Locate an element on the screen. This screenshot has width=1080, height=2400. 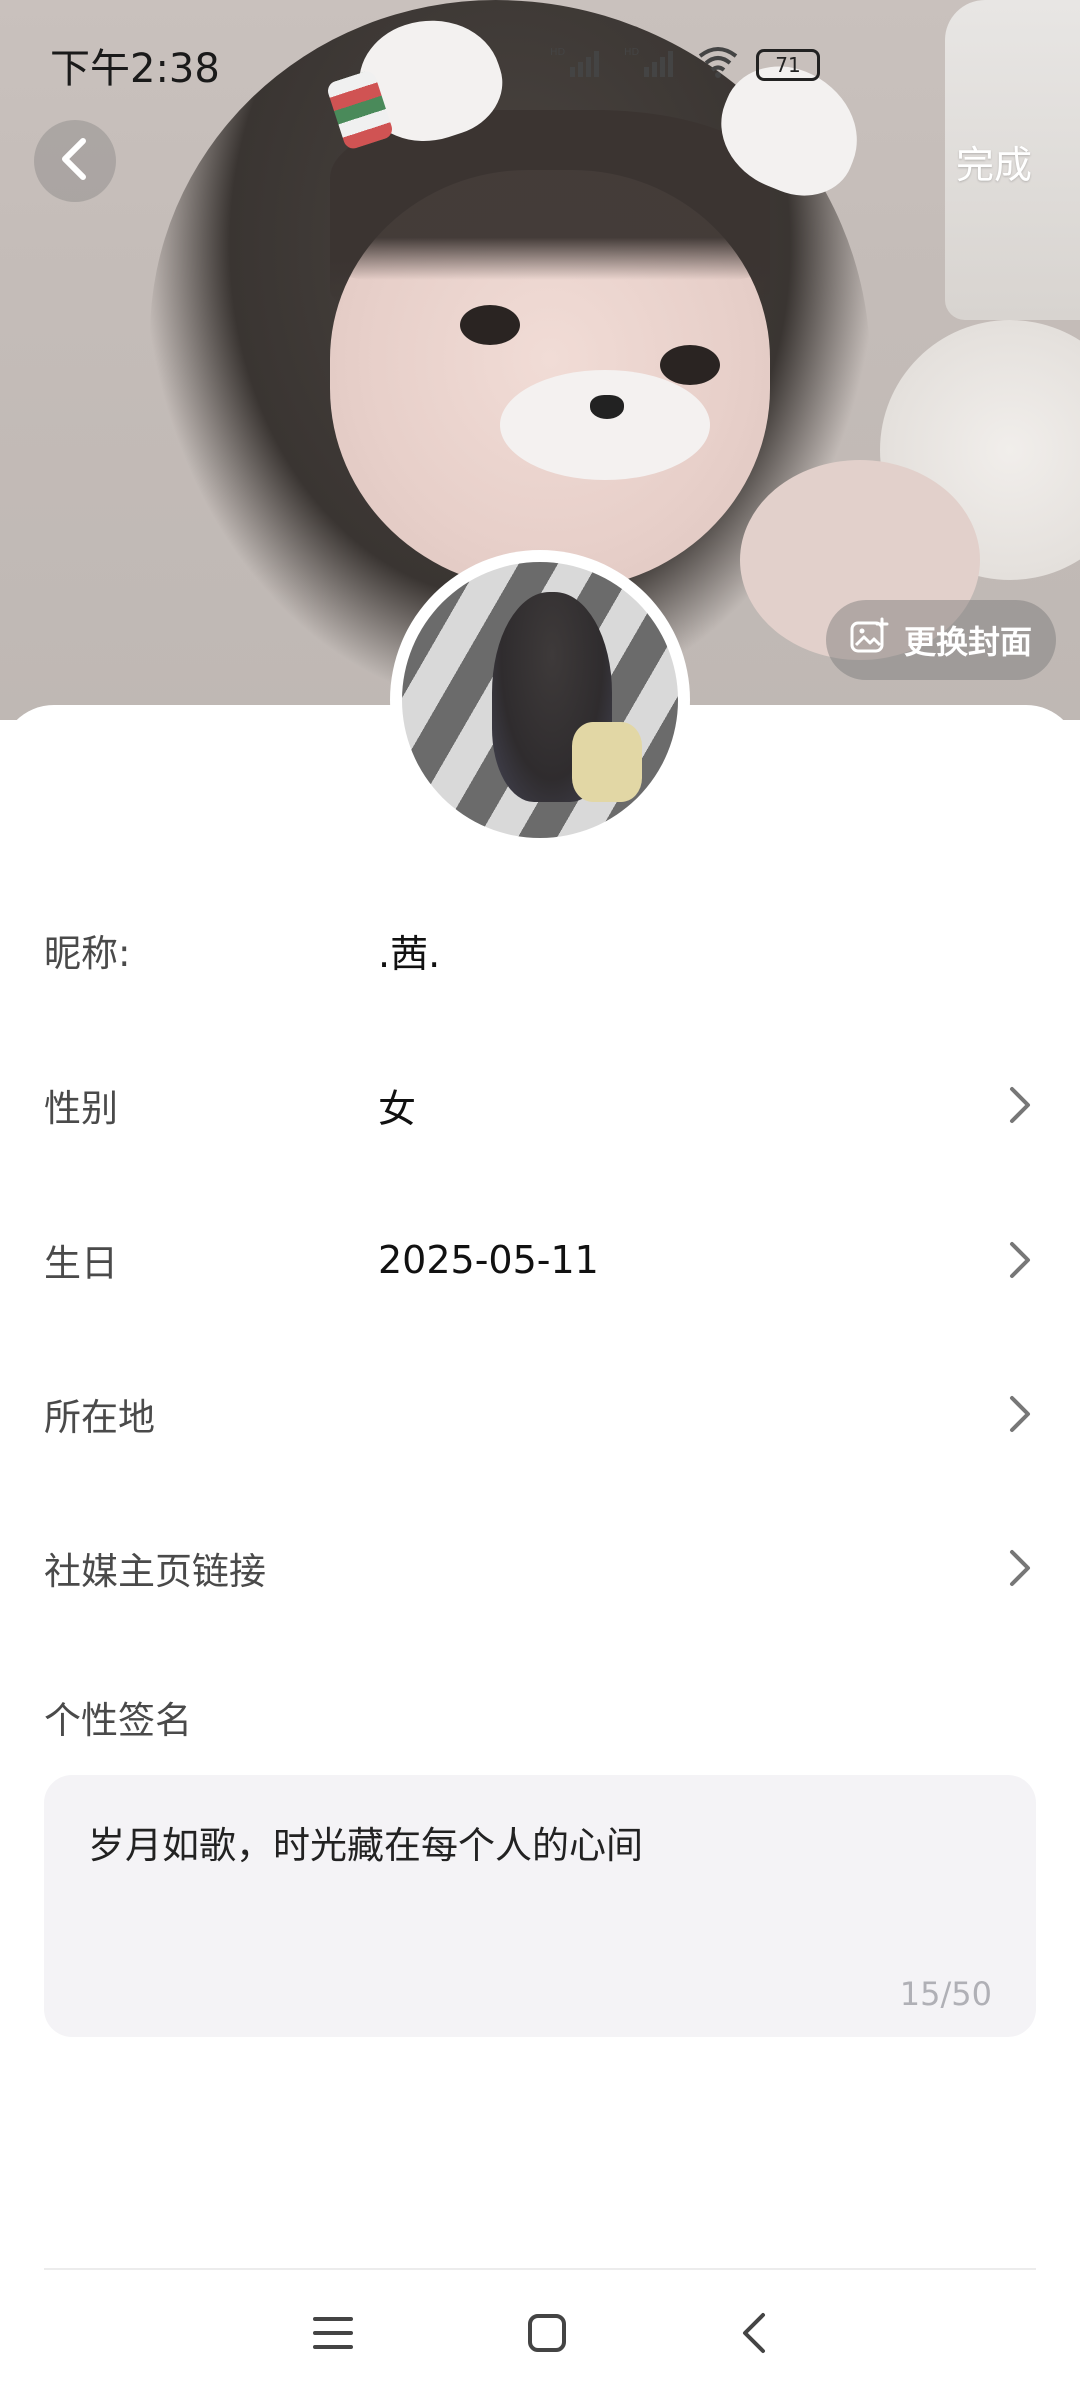
signal-icon-2: HD is located at coordinates (652, 65).